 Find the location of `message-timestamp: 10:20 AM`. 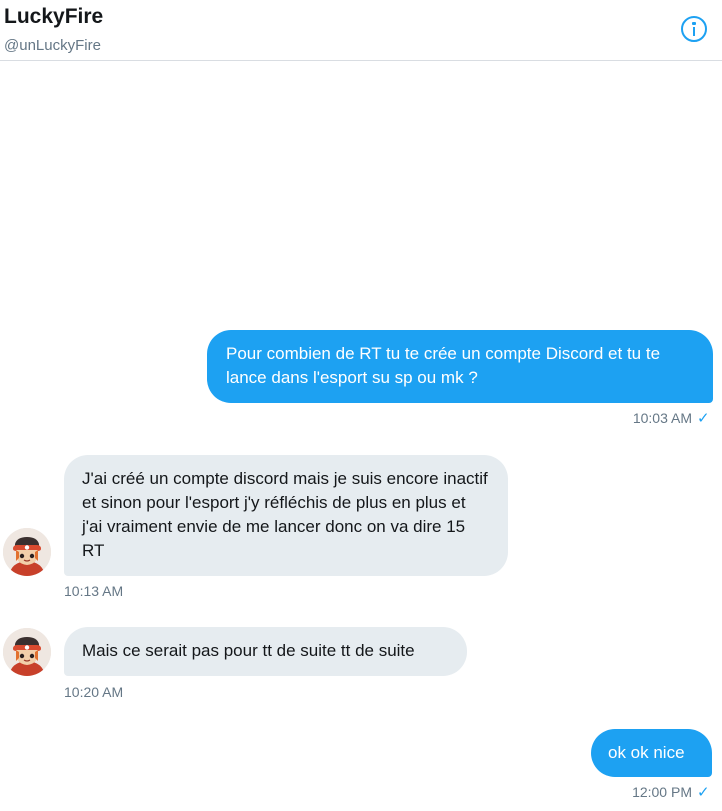

message-timestamp: 10:20 AM is located at coordinates (94, 692).